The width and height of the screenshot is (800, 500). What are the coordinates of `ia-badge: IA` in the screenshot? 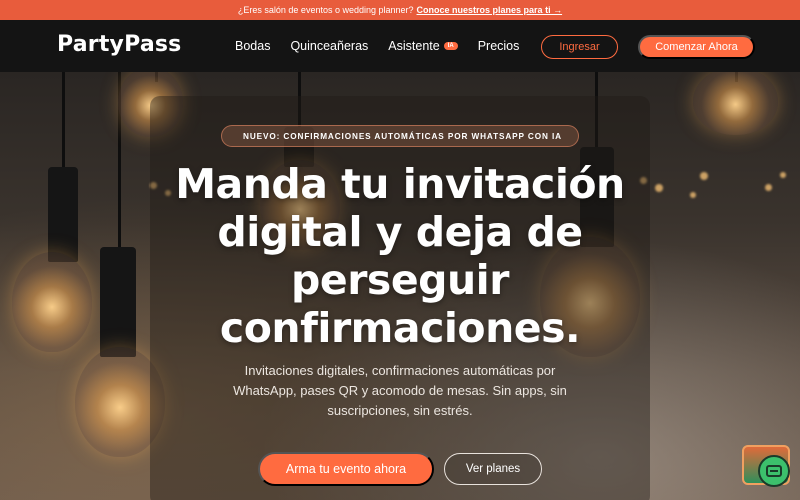 It's located at (450, 46).